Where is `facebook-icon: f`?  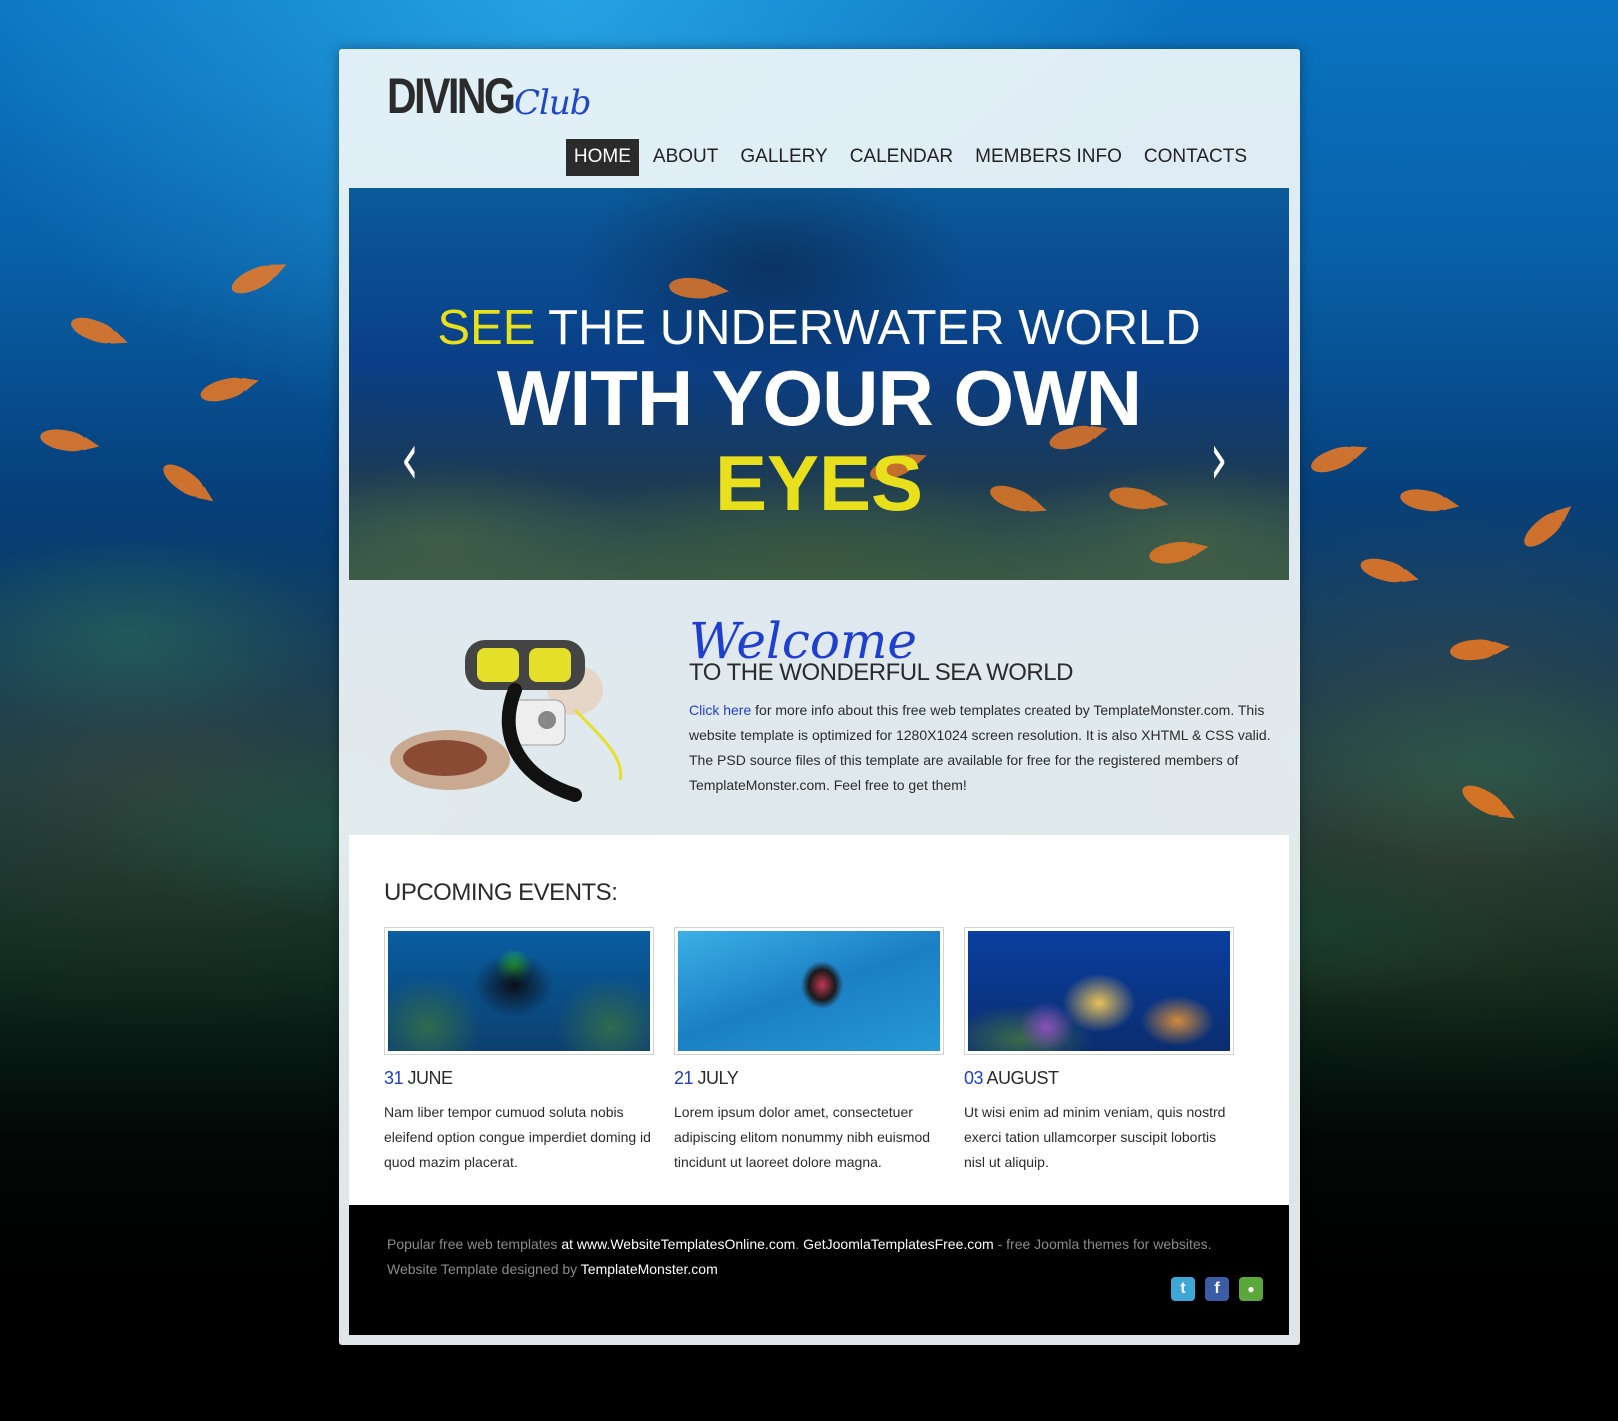 facebook-icon: f is located at coordinates (1217, 1289).